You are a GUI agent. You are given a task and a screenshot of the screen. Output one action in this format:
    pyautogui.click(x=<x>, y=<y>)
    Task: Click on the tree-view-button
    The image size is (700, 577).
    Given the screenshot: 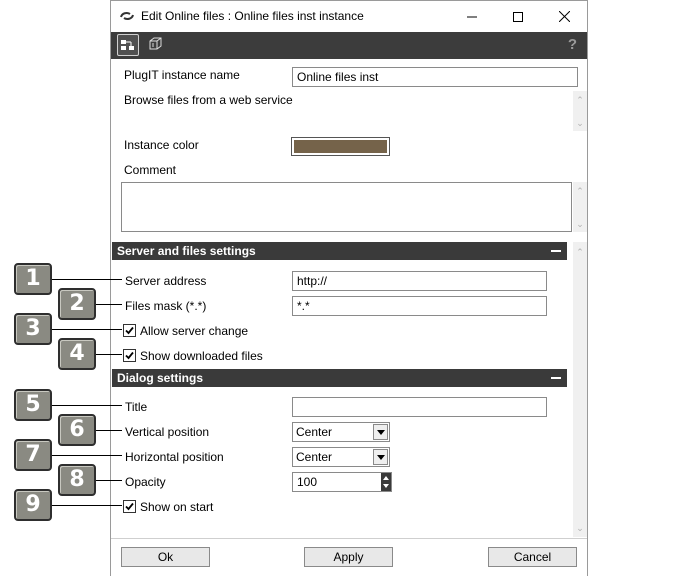 What is the action you would take?
    pyautogui.click(x=128, y=45)
    